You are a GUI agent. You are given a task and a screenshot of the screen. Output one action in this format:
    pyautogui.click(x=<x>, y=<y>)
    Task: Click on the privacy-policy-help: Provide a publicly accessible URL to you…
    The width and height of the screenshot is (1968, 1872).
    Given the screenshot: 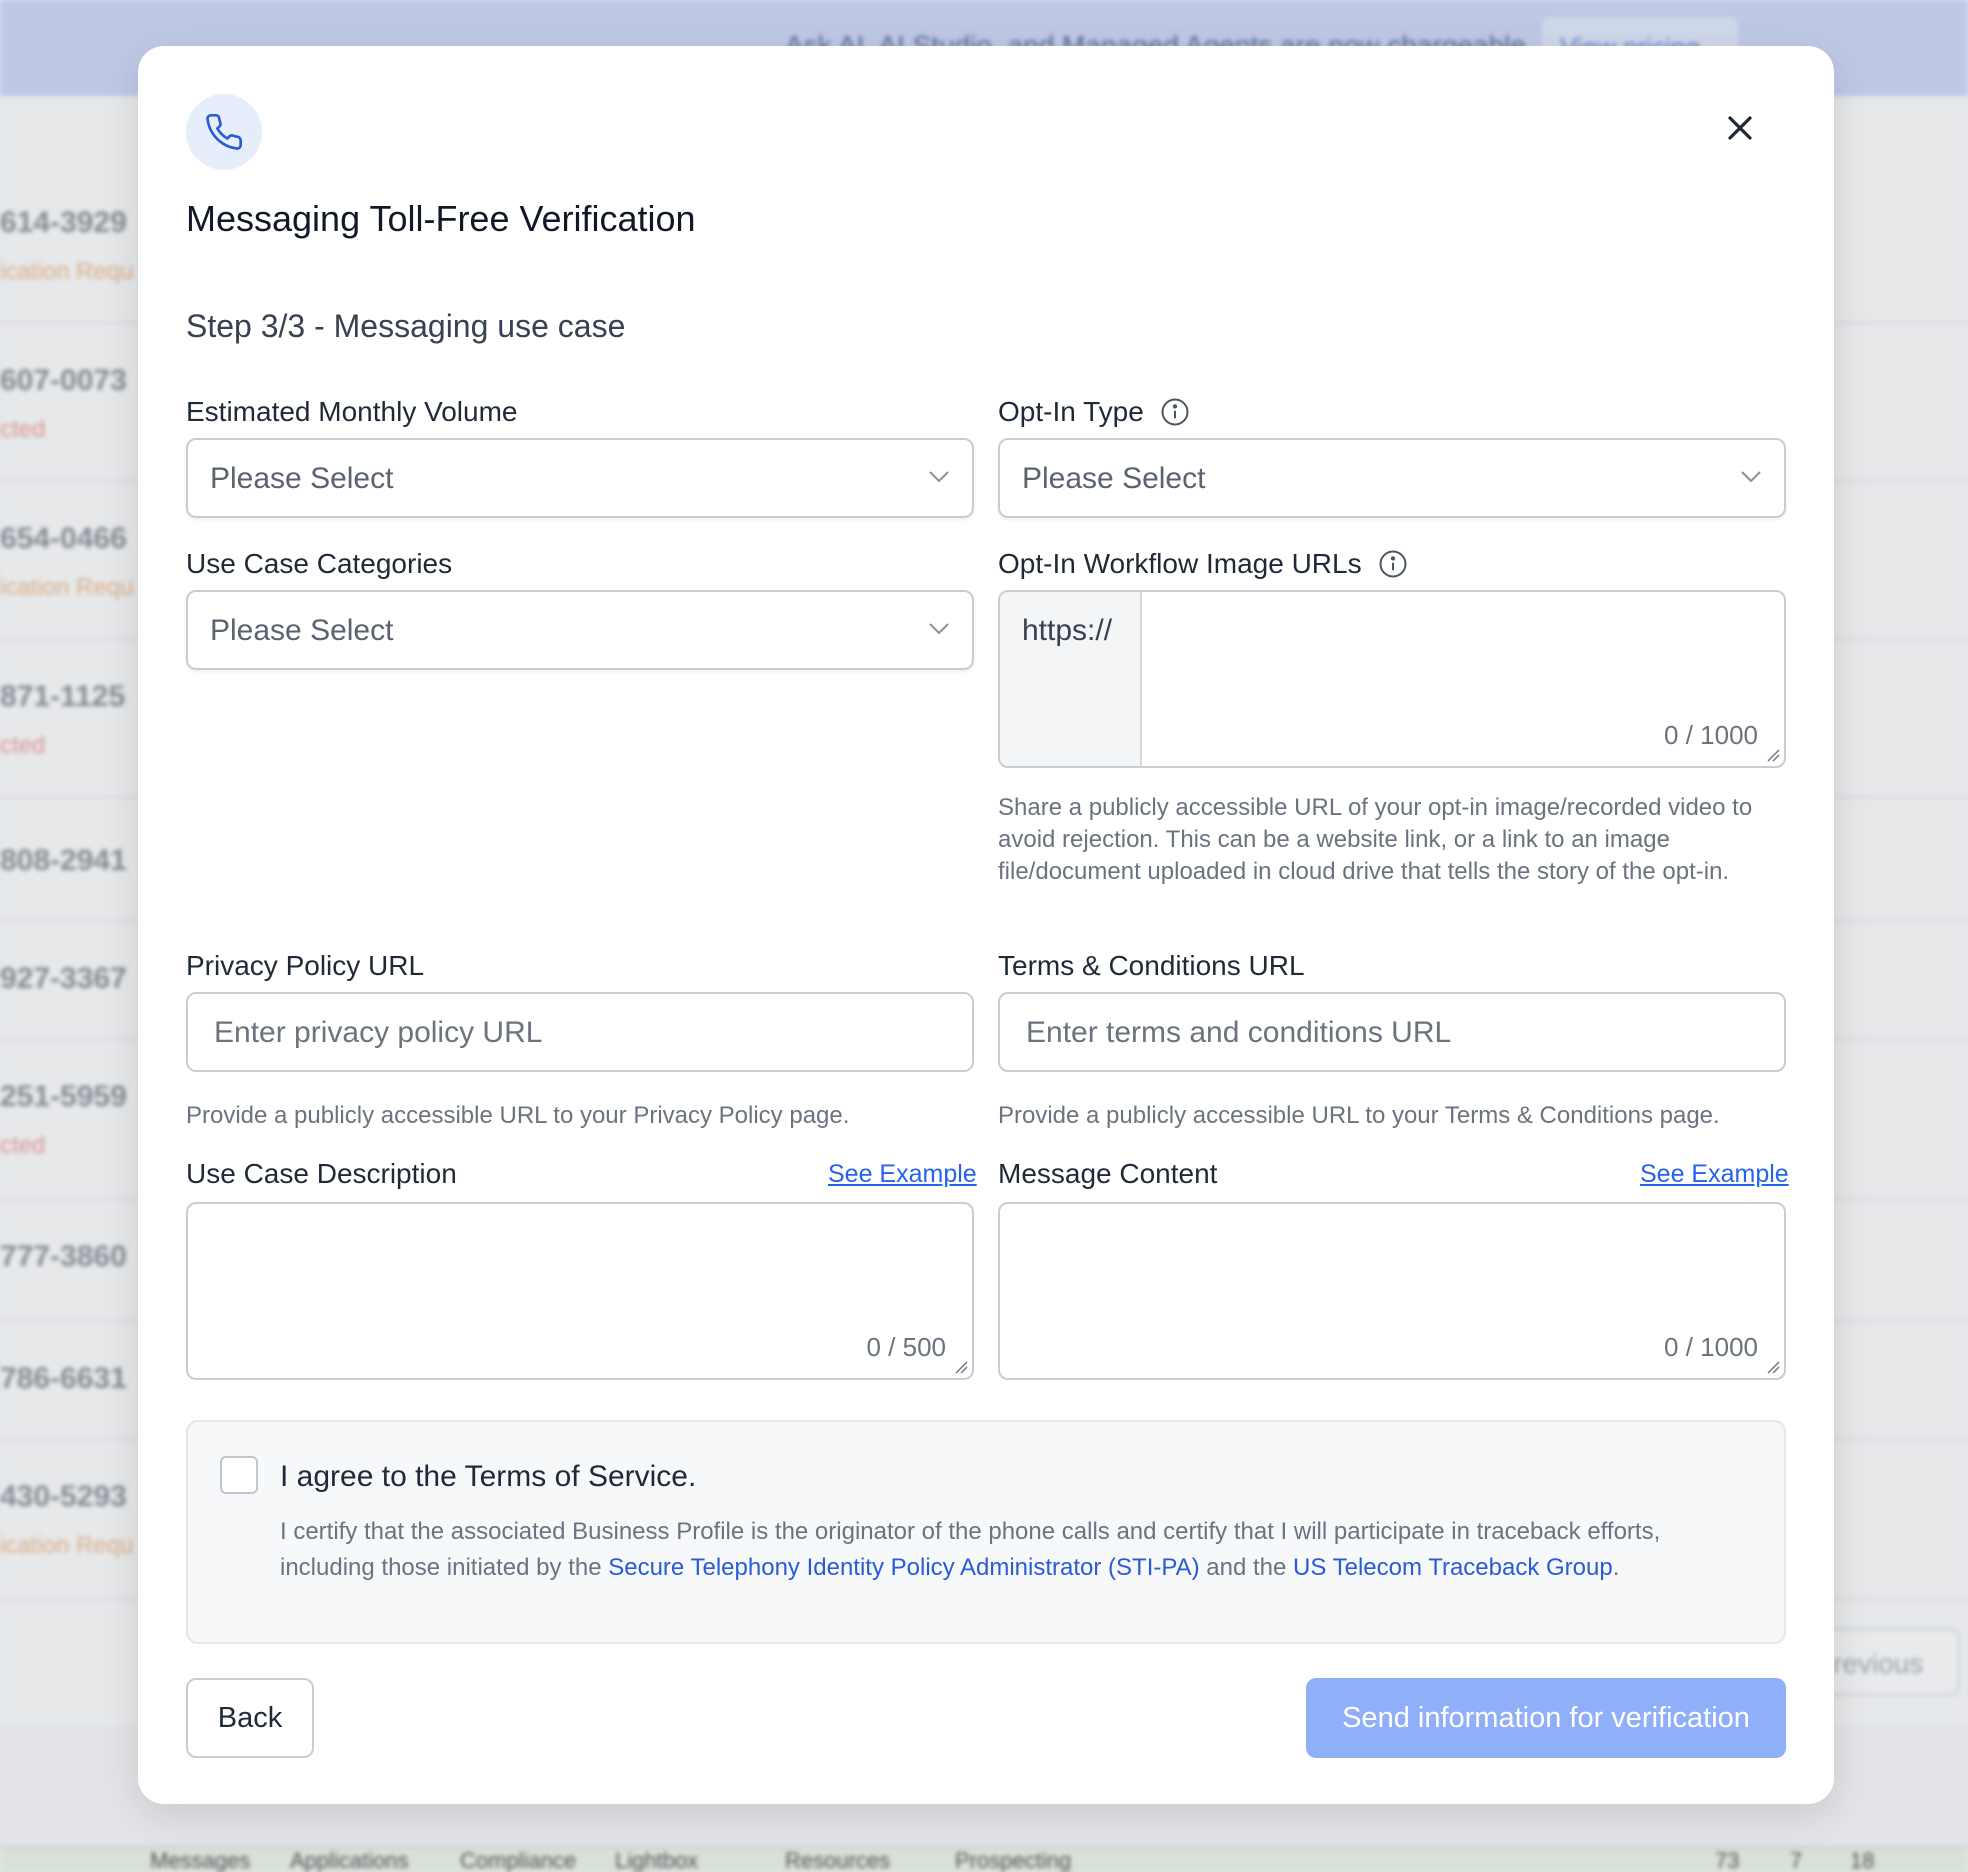 What is the action you would take?
    pyautogui.click(x=518, y=1115)
    